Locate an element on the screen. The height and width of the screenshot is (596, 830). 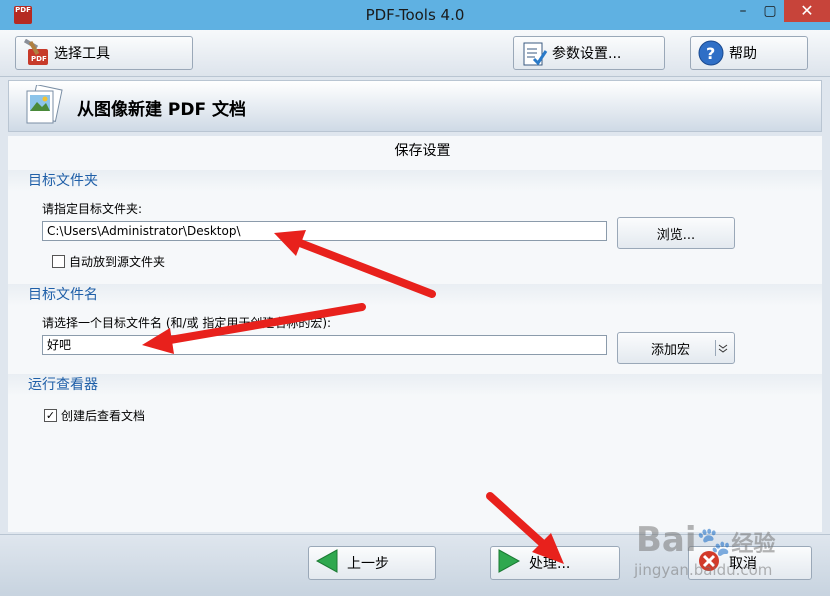
paw-icon: 🐾 is located at coordinates (714, 541).